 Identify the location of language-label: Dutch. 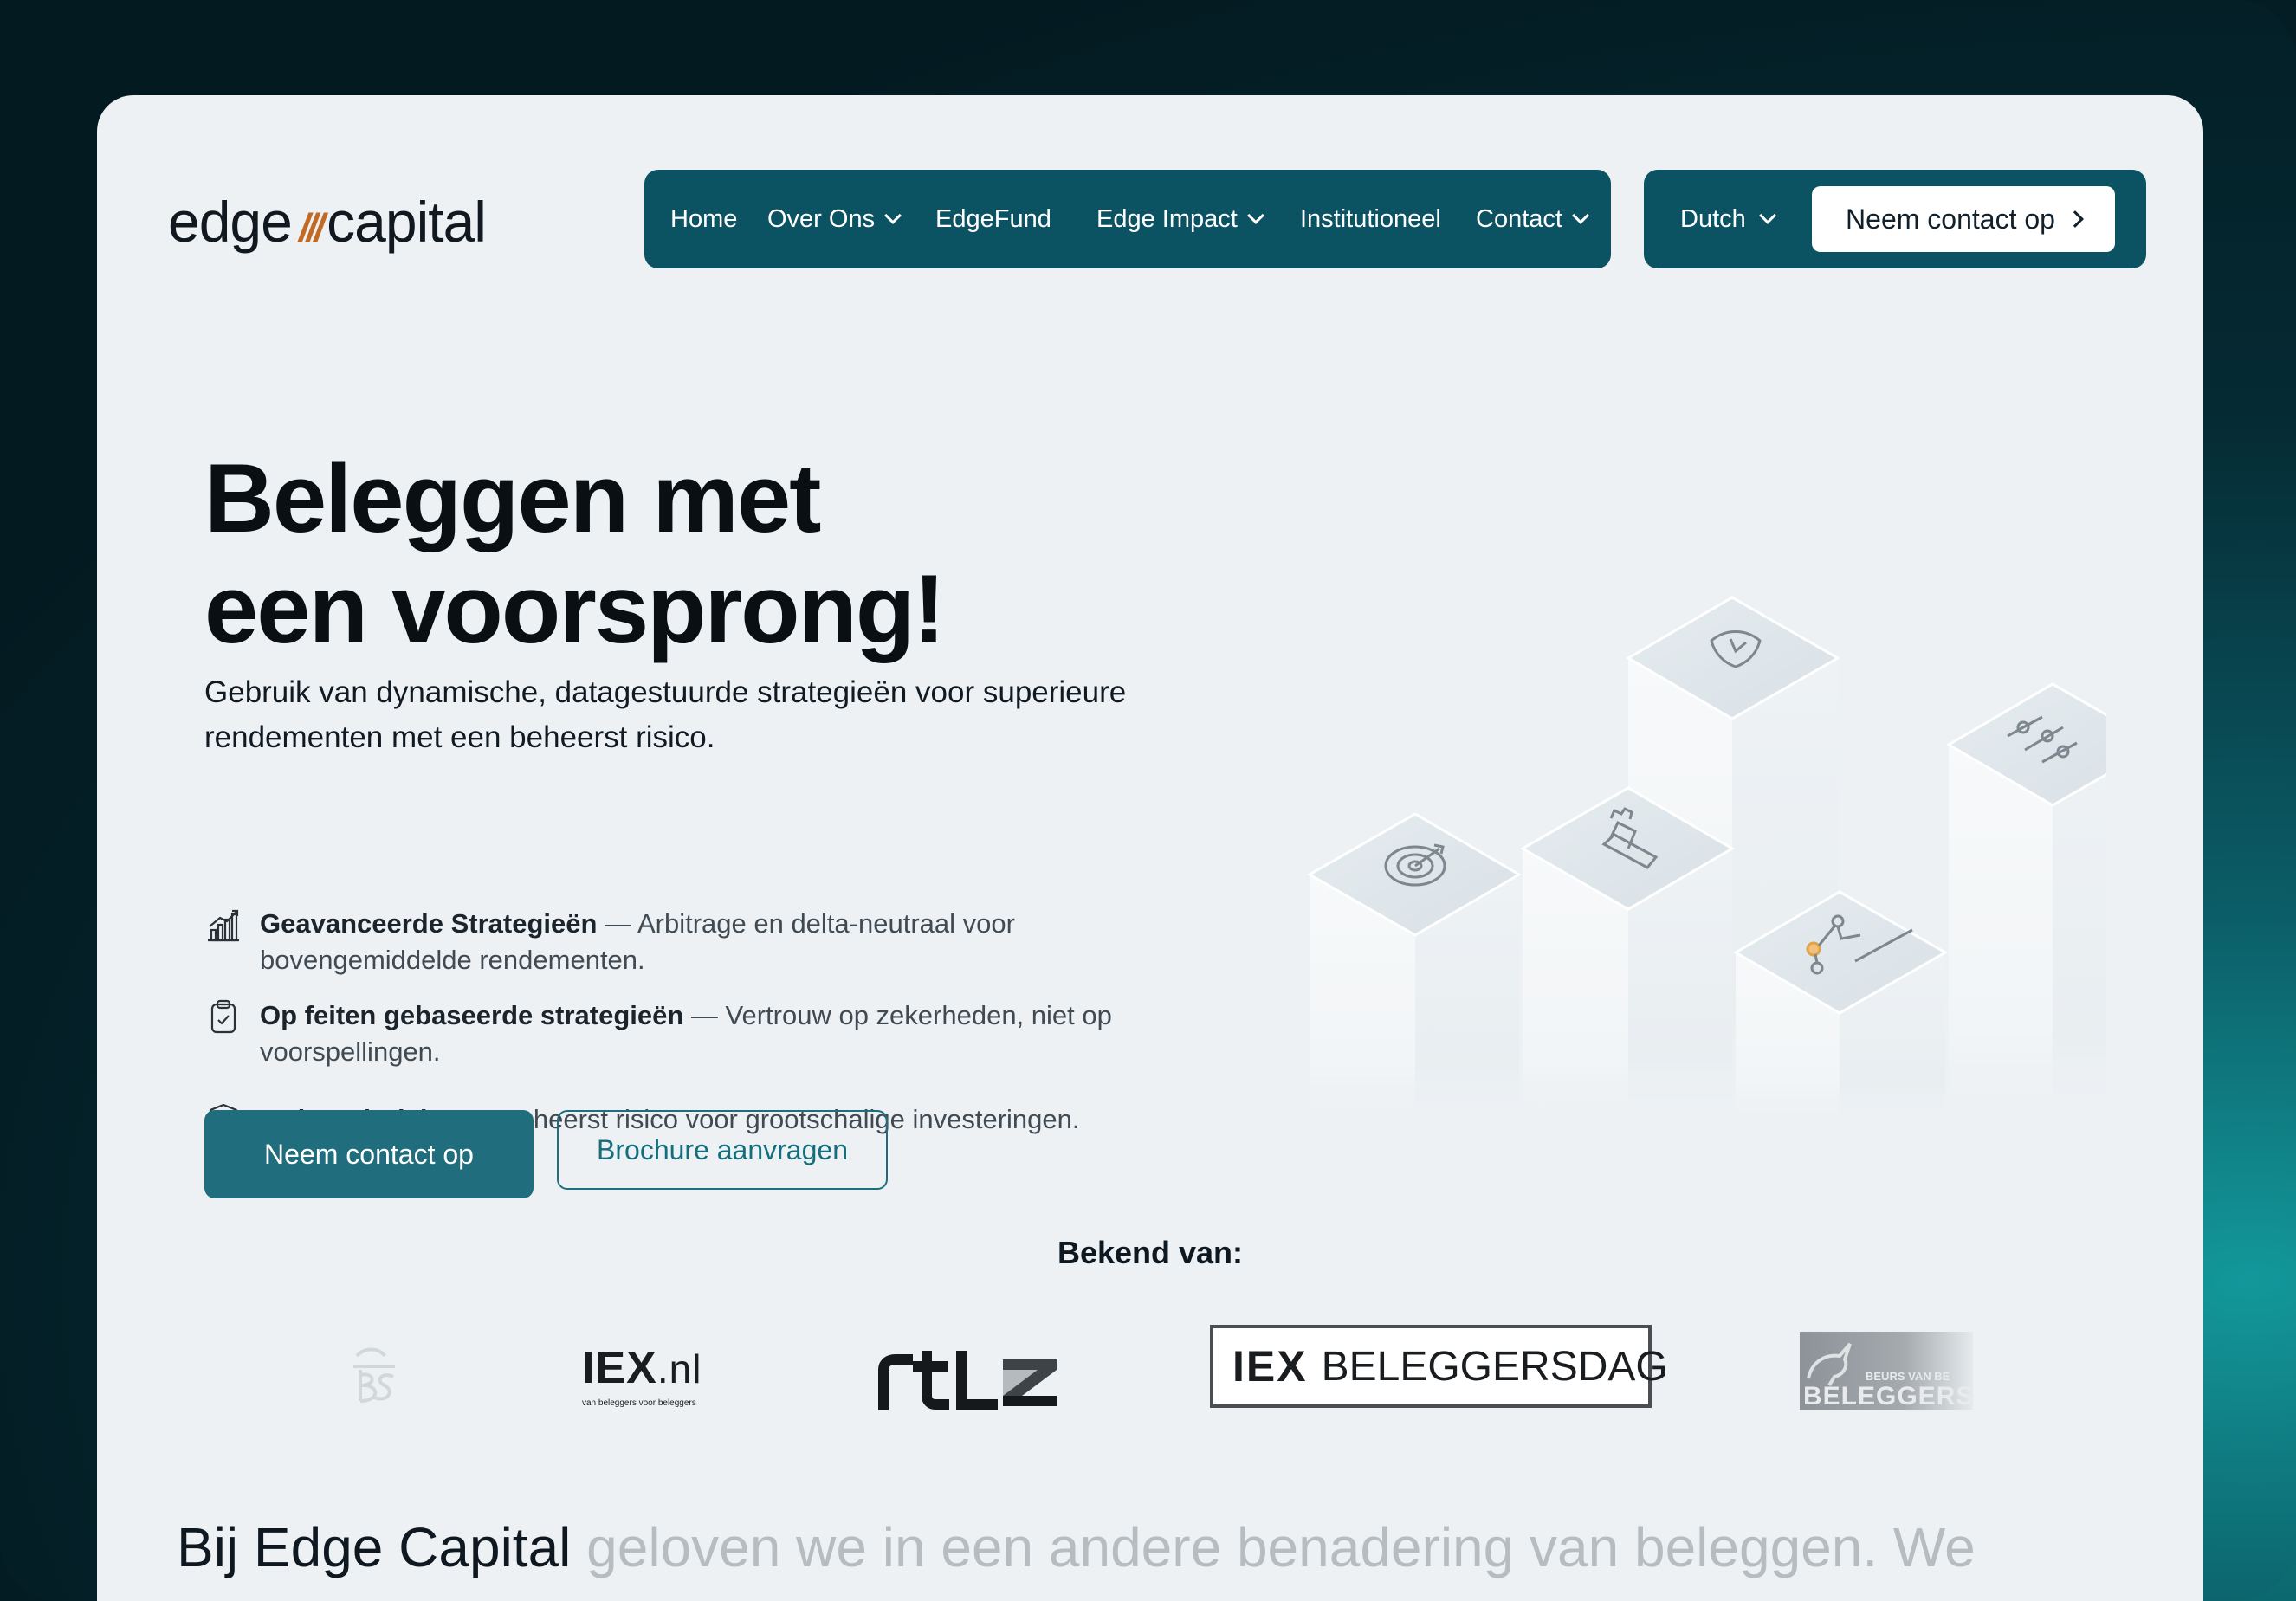
(1713, 218).